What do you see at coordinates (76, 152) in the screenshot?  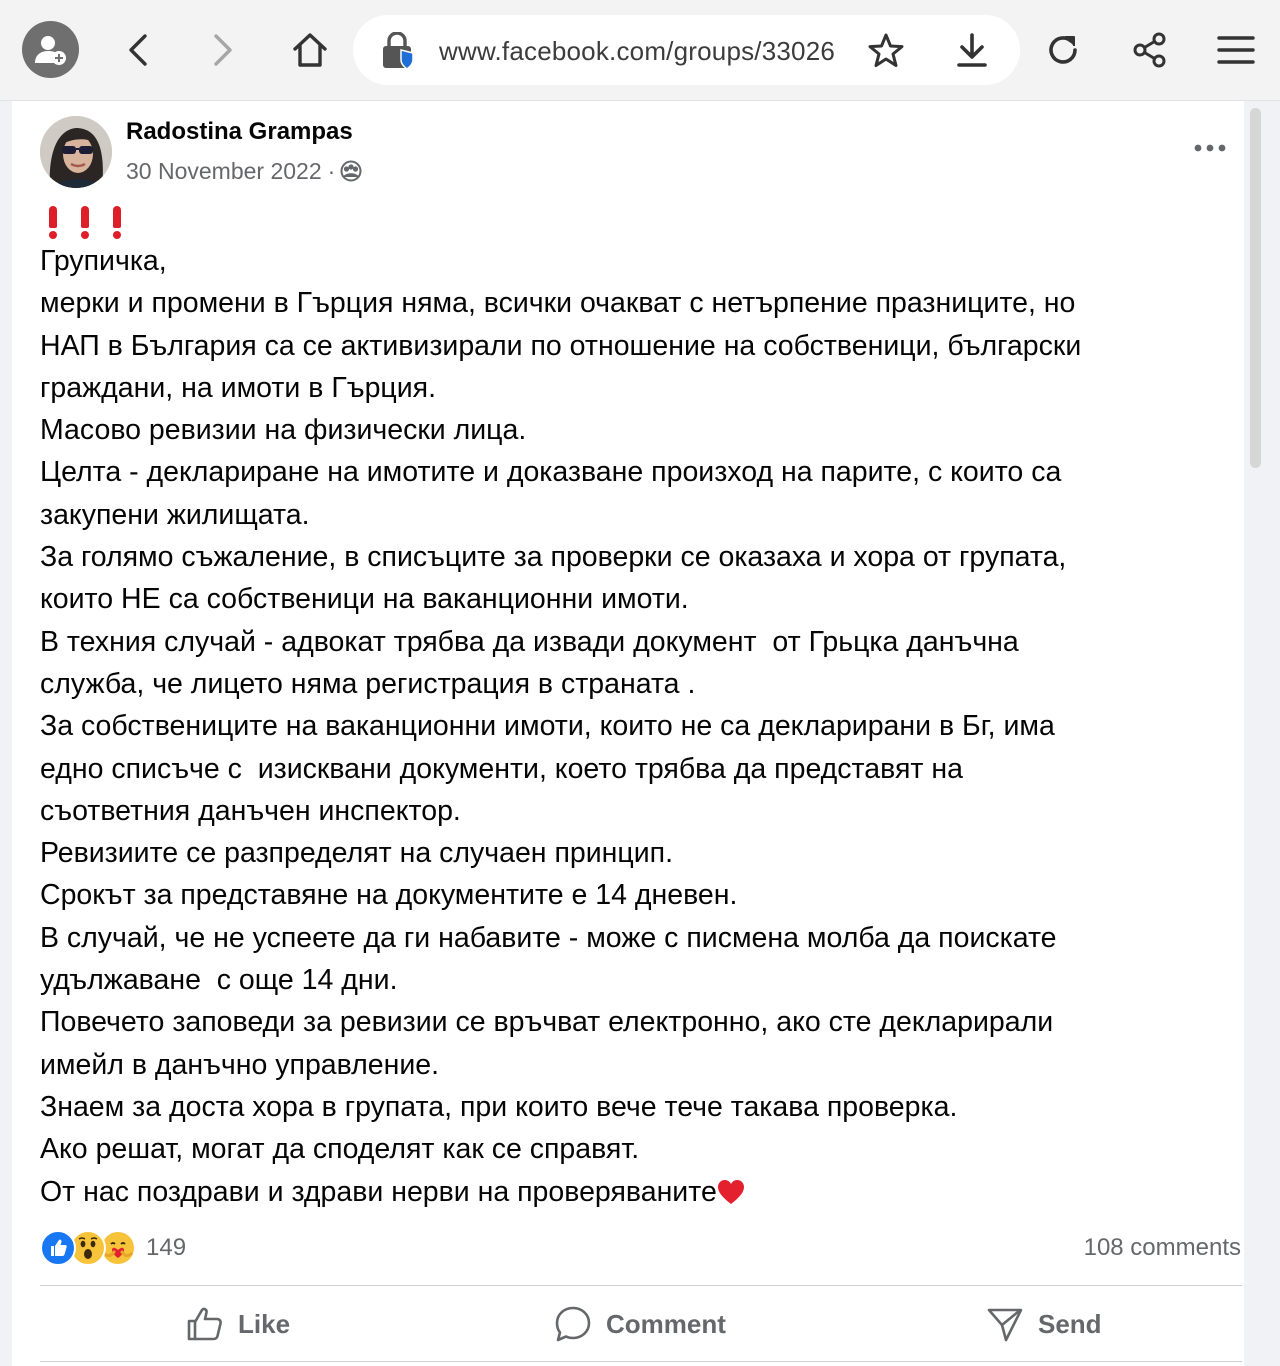 I see `avatar` at bounding box center [76, 152].